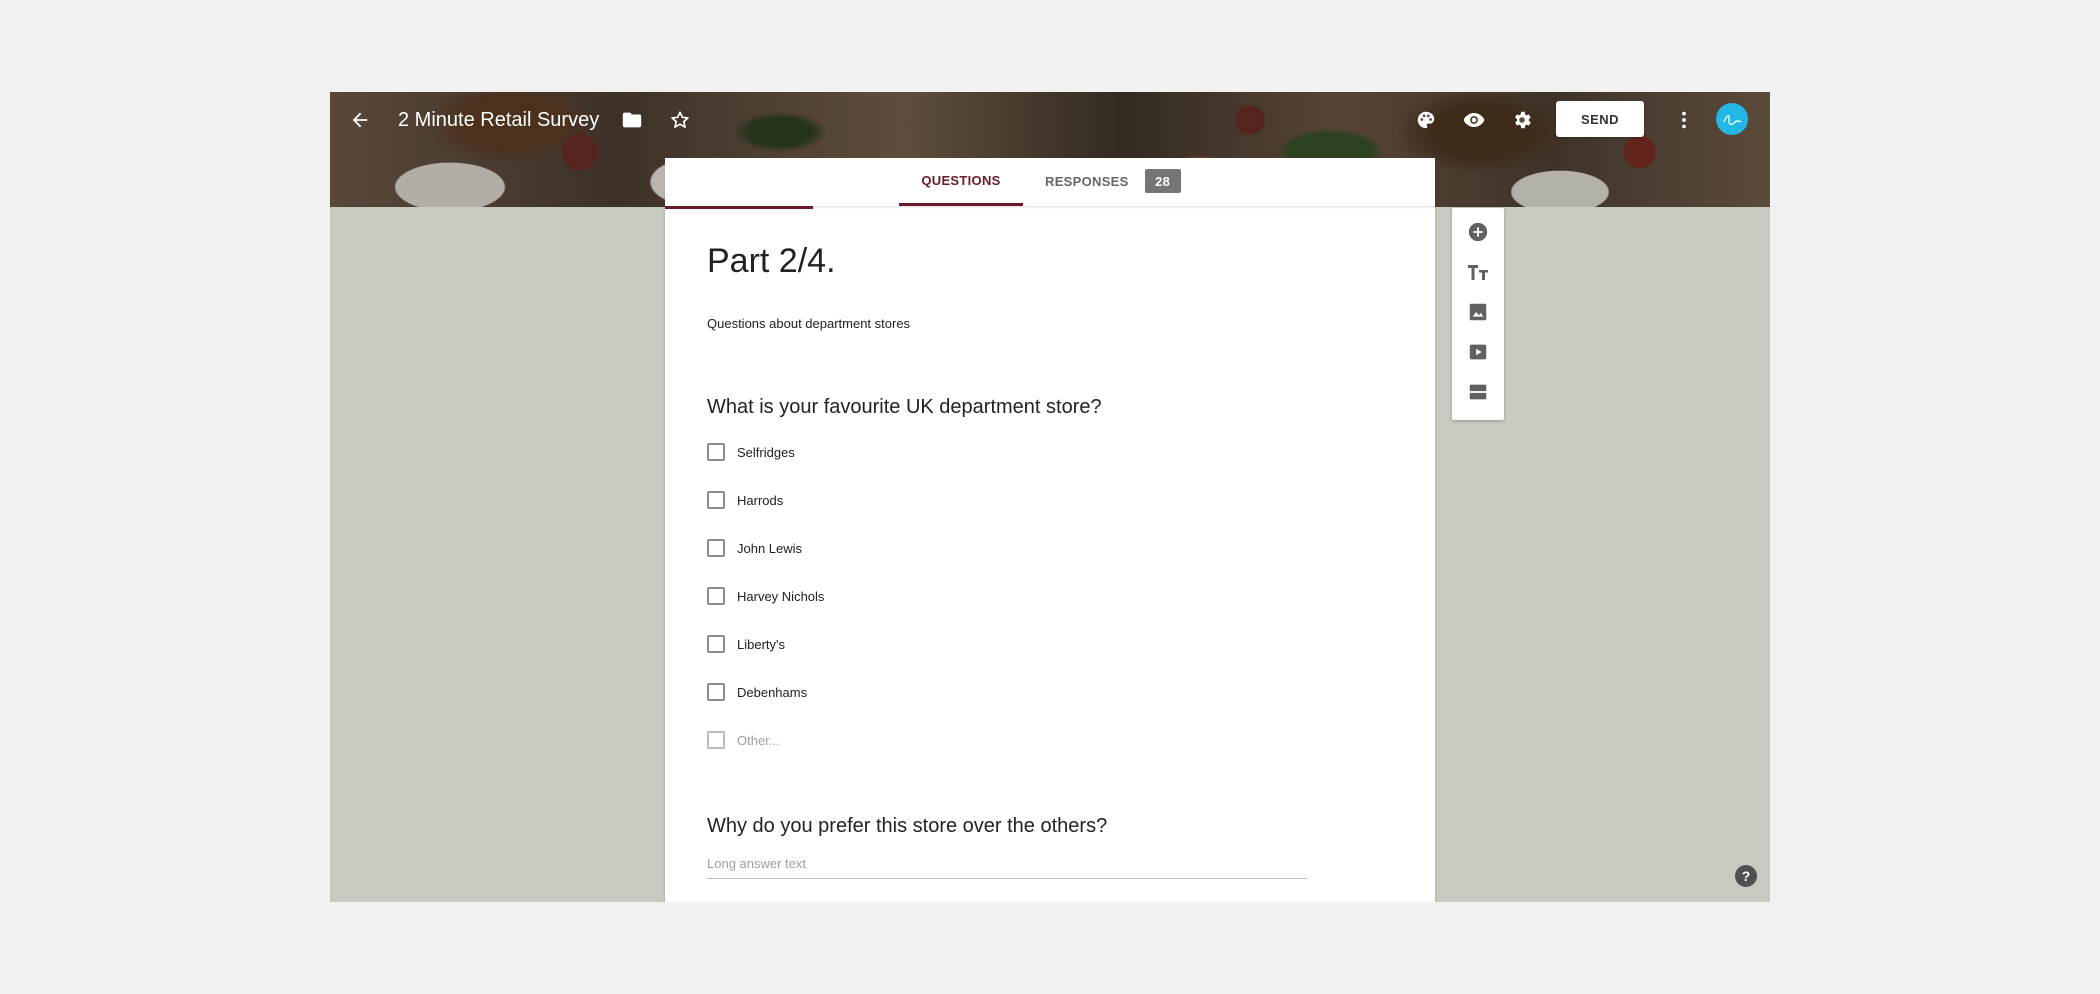  What do you see at coordinates (1522, 120) in the screenshot?
I see `gear-icon` at bounding box center [1522, 120].